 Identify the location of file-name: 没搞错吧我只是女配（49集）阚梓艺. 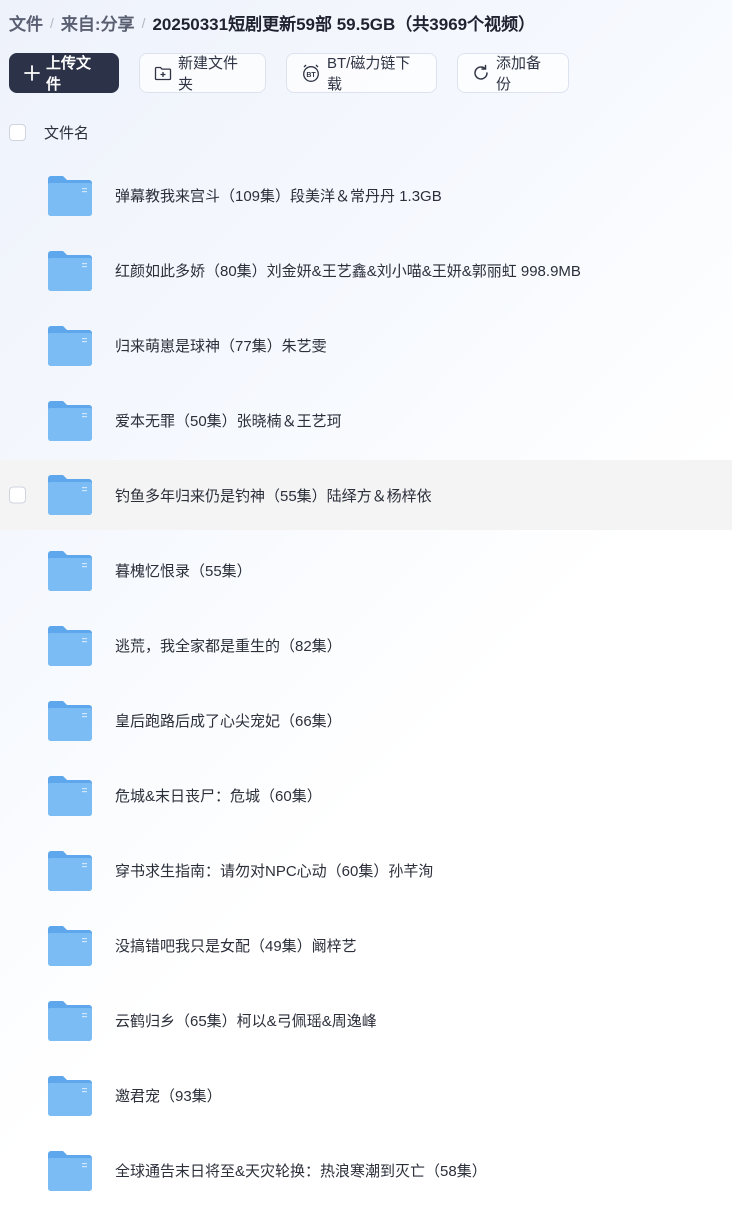
(236, 945).